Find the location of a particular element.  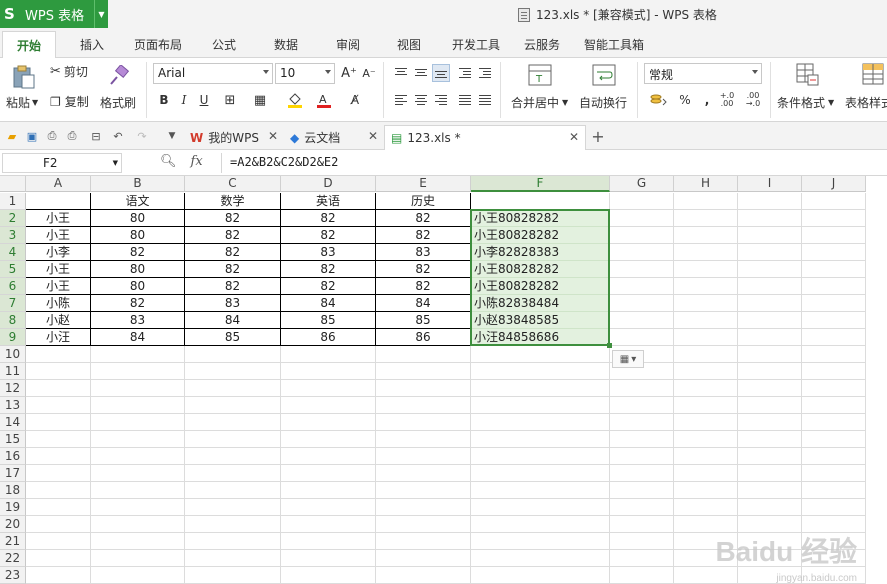

cell-f20 is located at coordinates (540, 524).